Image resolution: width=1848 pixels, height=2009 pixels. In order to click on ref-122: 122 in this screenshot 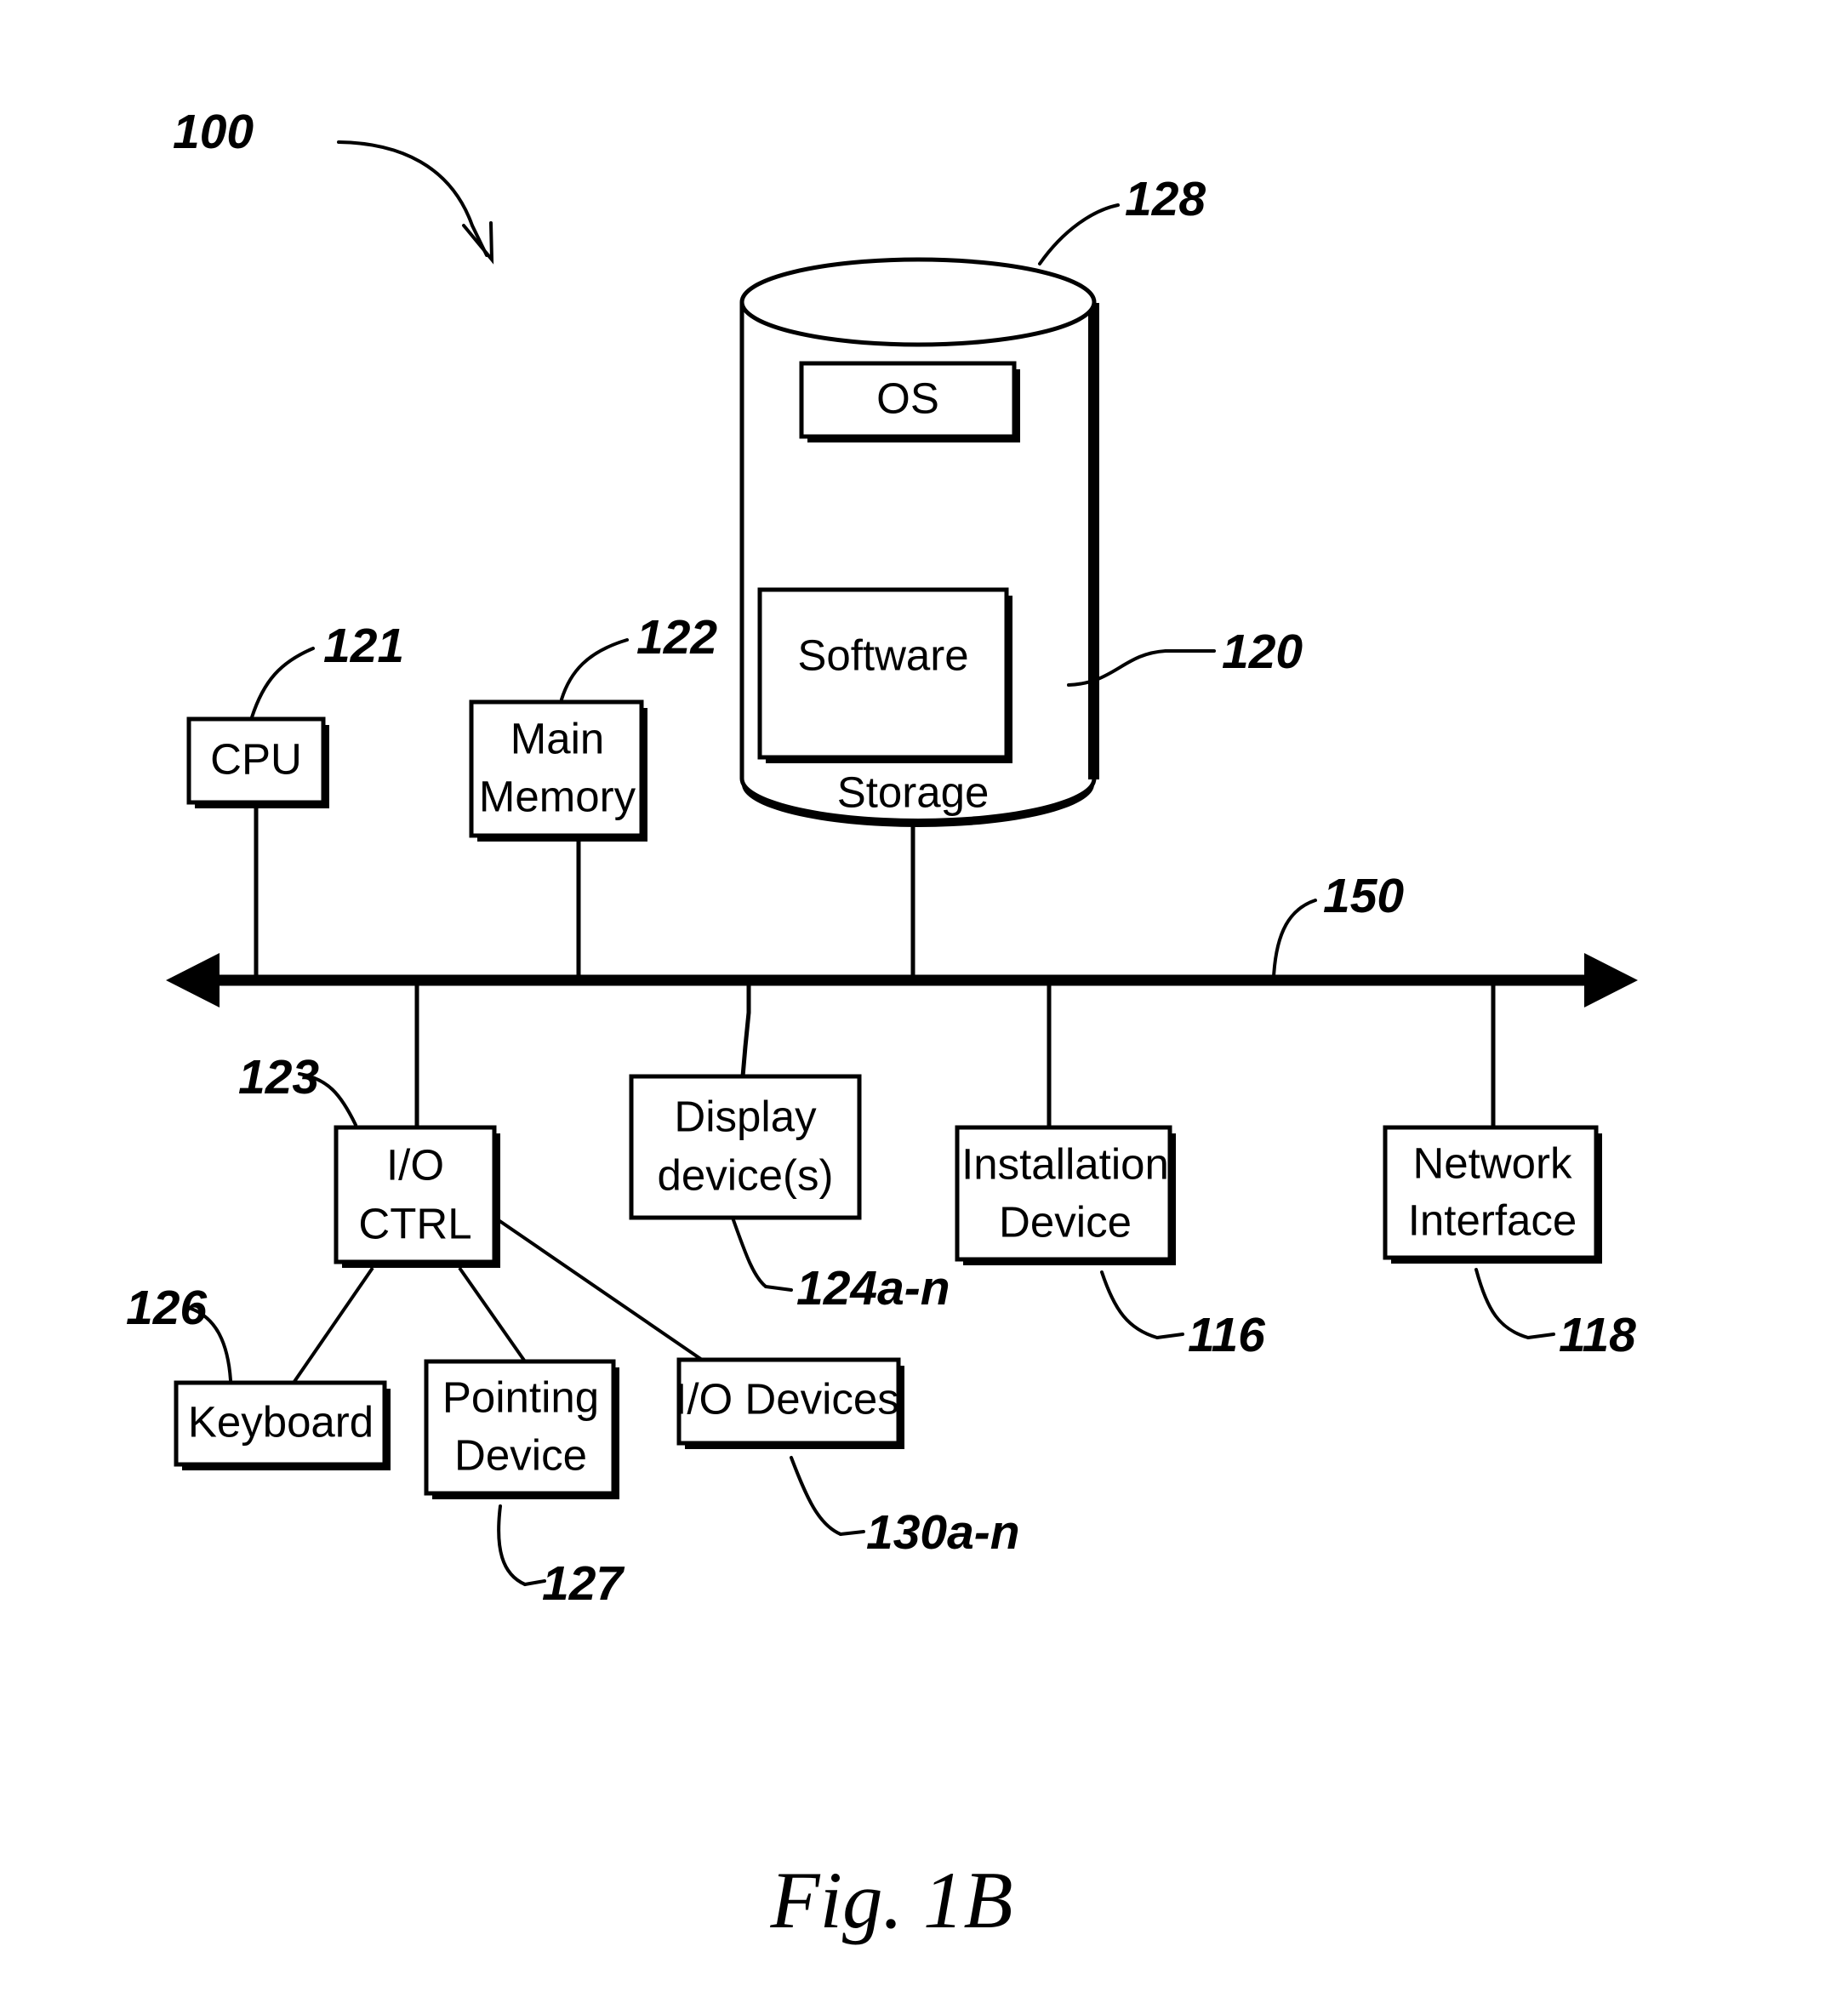, I will do `click(677, 637)`.